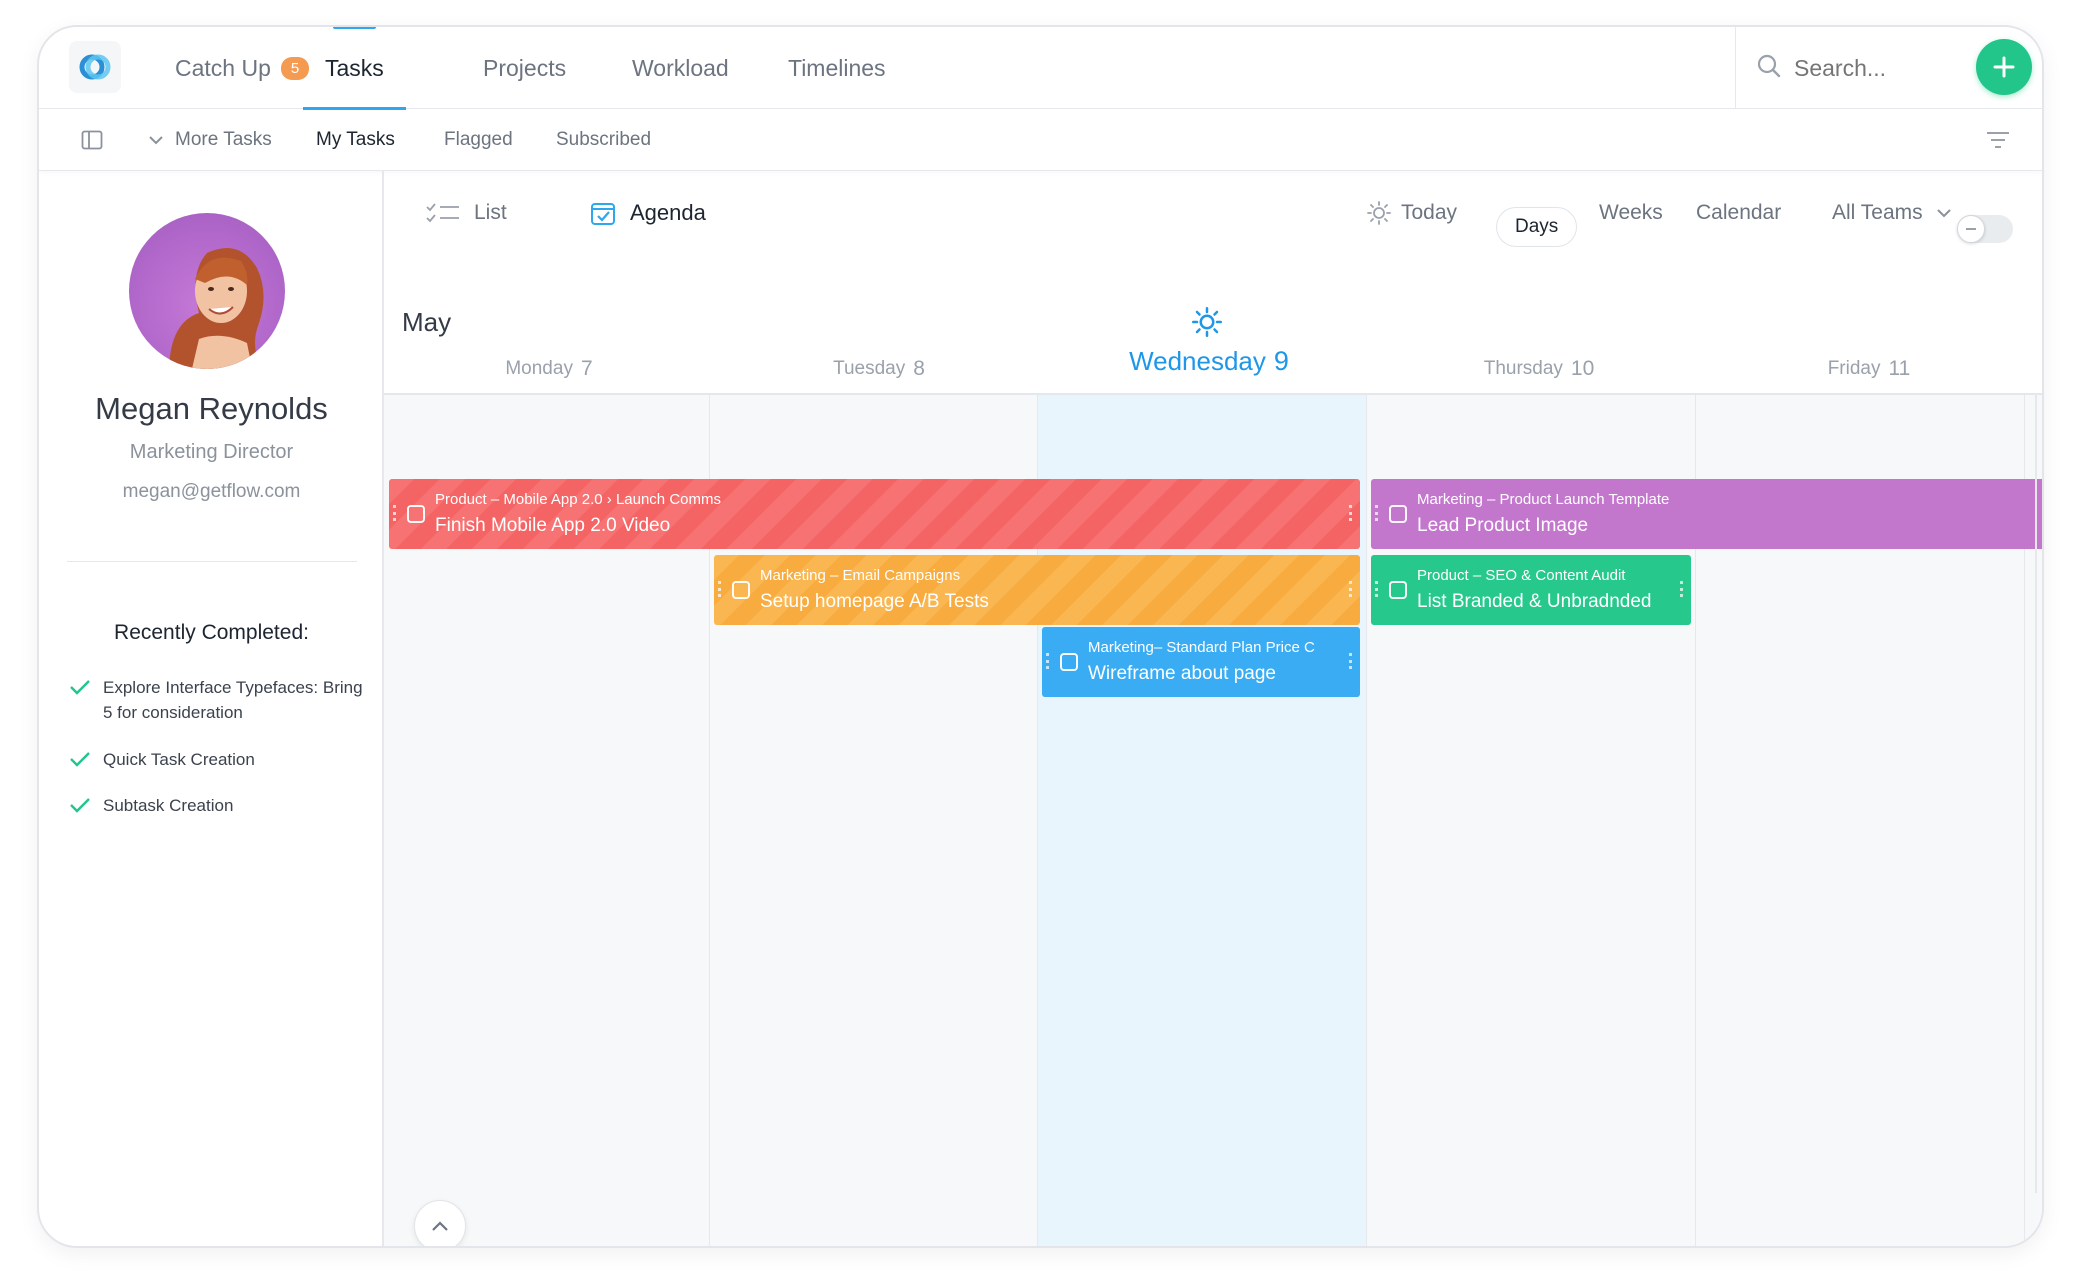 The height and width of the screenshot is (1288, 2076). I want to click on flagged-label: Flagged, so click(478, 139).